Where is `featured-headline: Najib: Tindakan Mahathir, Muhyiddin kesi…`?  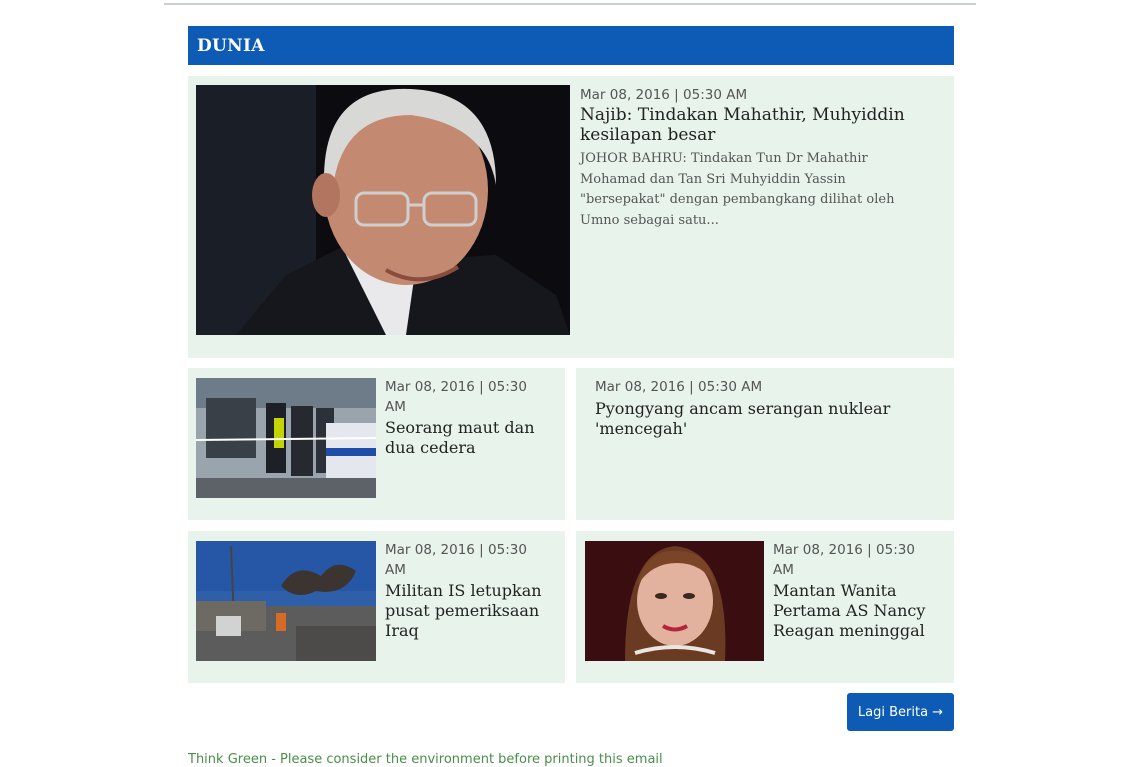 featured-headline: Najib: Tindakan Mahathir, Muhyiddin kesi… is located at coordinates (755, 125).